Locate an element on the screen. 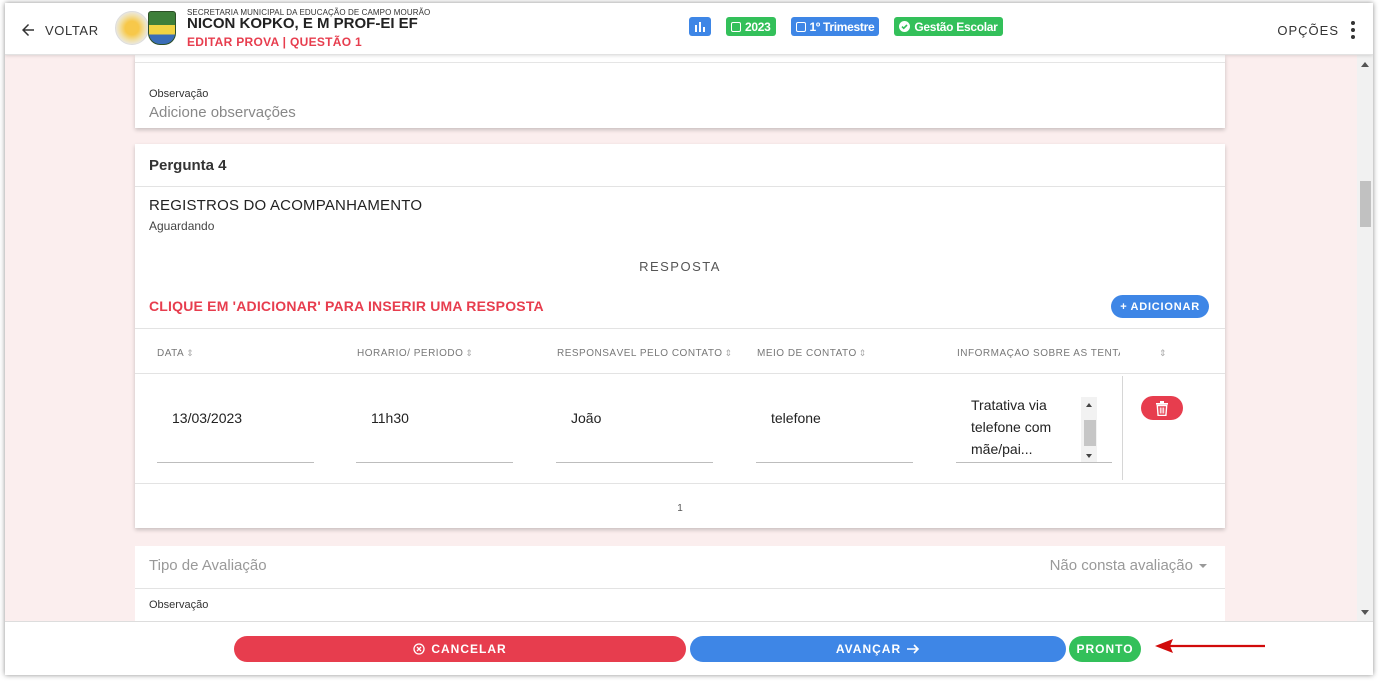  chart-badge is located at coordinates (700, 26).